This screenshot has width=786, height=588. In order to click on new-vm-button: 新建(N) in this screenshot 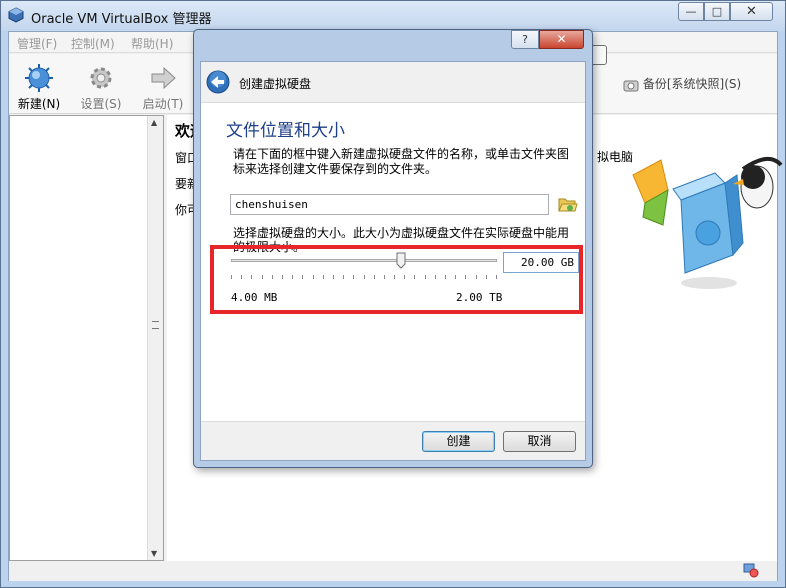, I will do `click(39, 84)`.